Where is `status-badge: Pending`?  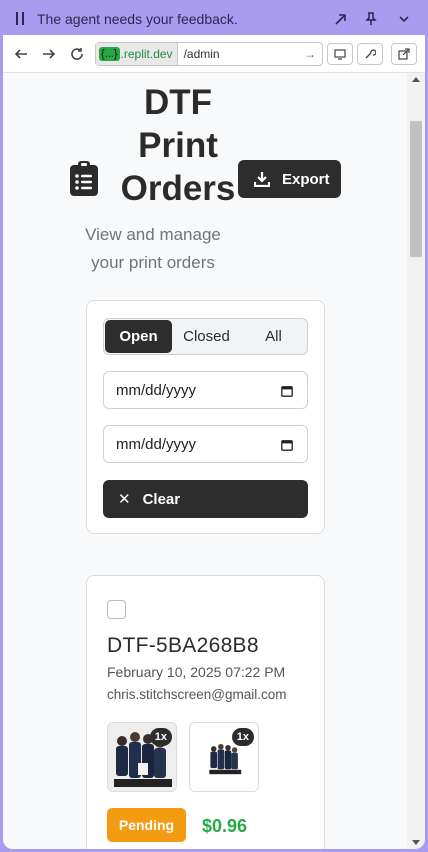
status-badge: Pending is located at coordinates (146, 825).